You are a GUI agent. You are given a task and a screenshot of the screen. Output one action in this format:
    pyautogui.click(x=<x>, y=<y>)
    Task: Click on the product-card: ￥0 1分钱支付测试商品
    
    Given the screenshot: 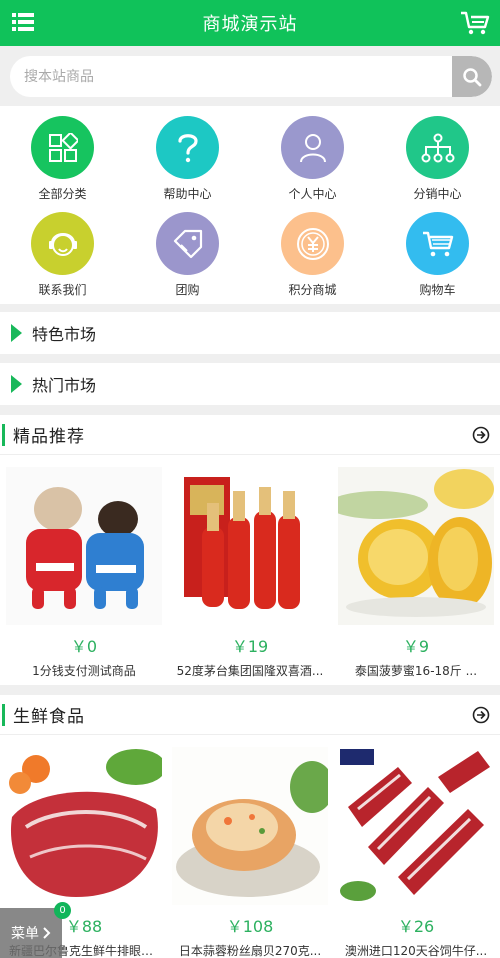 What is the action you would take?
    pyautogui.click(x=84, y=573)
    